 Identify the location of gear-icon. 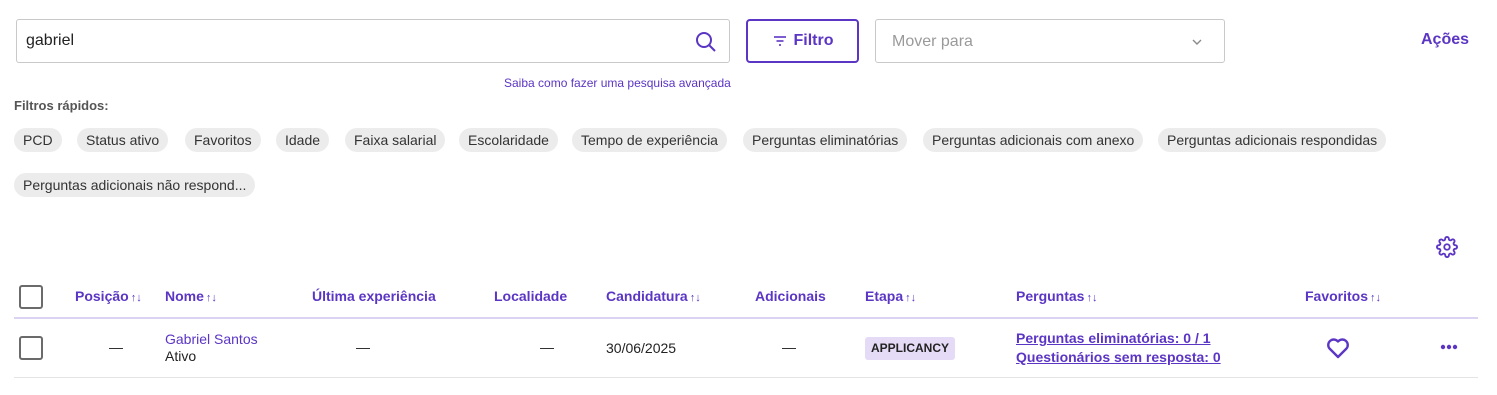
(1447, 247).